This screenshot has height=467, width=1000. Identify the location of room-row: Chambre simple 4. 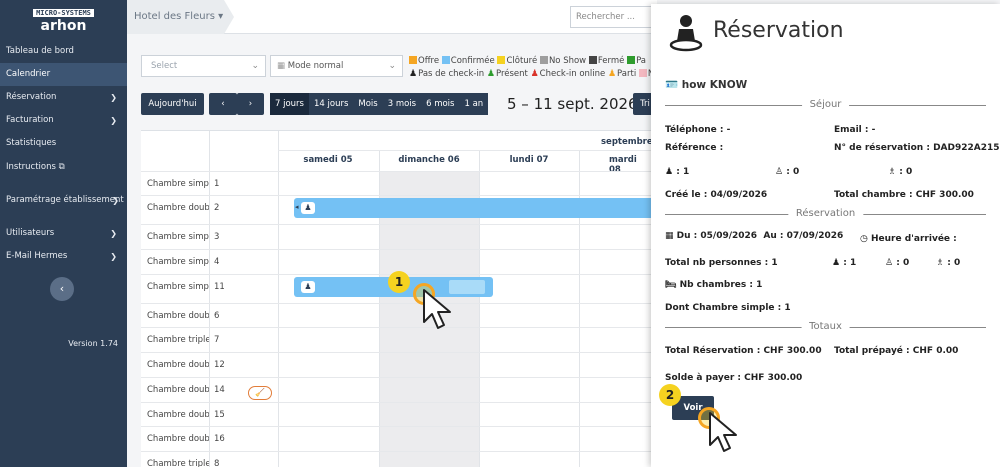
(401, 261).